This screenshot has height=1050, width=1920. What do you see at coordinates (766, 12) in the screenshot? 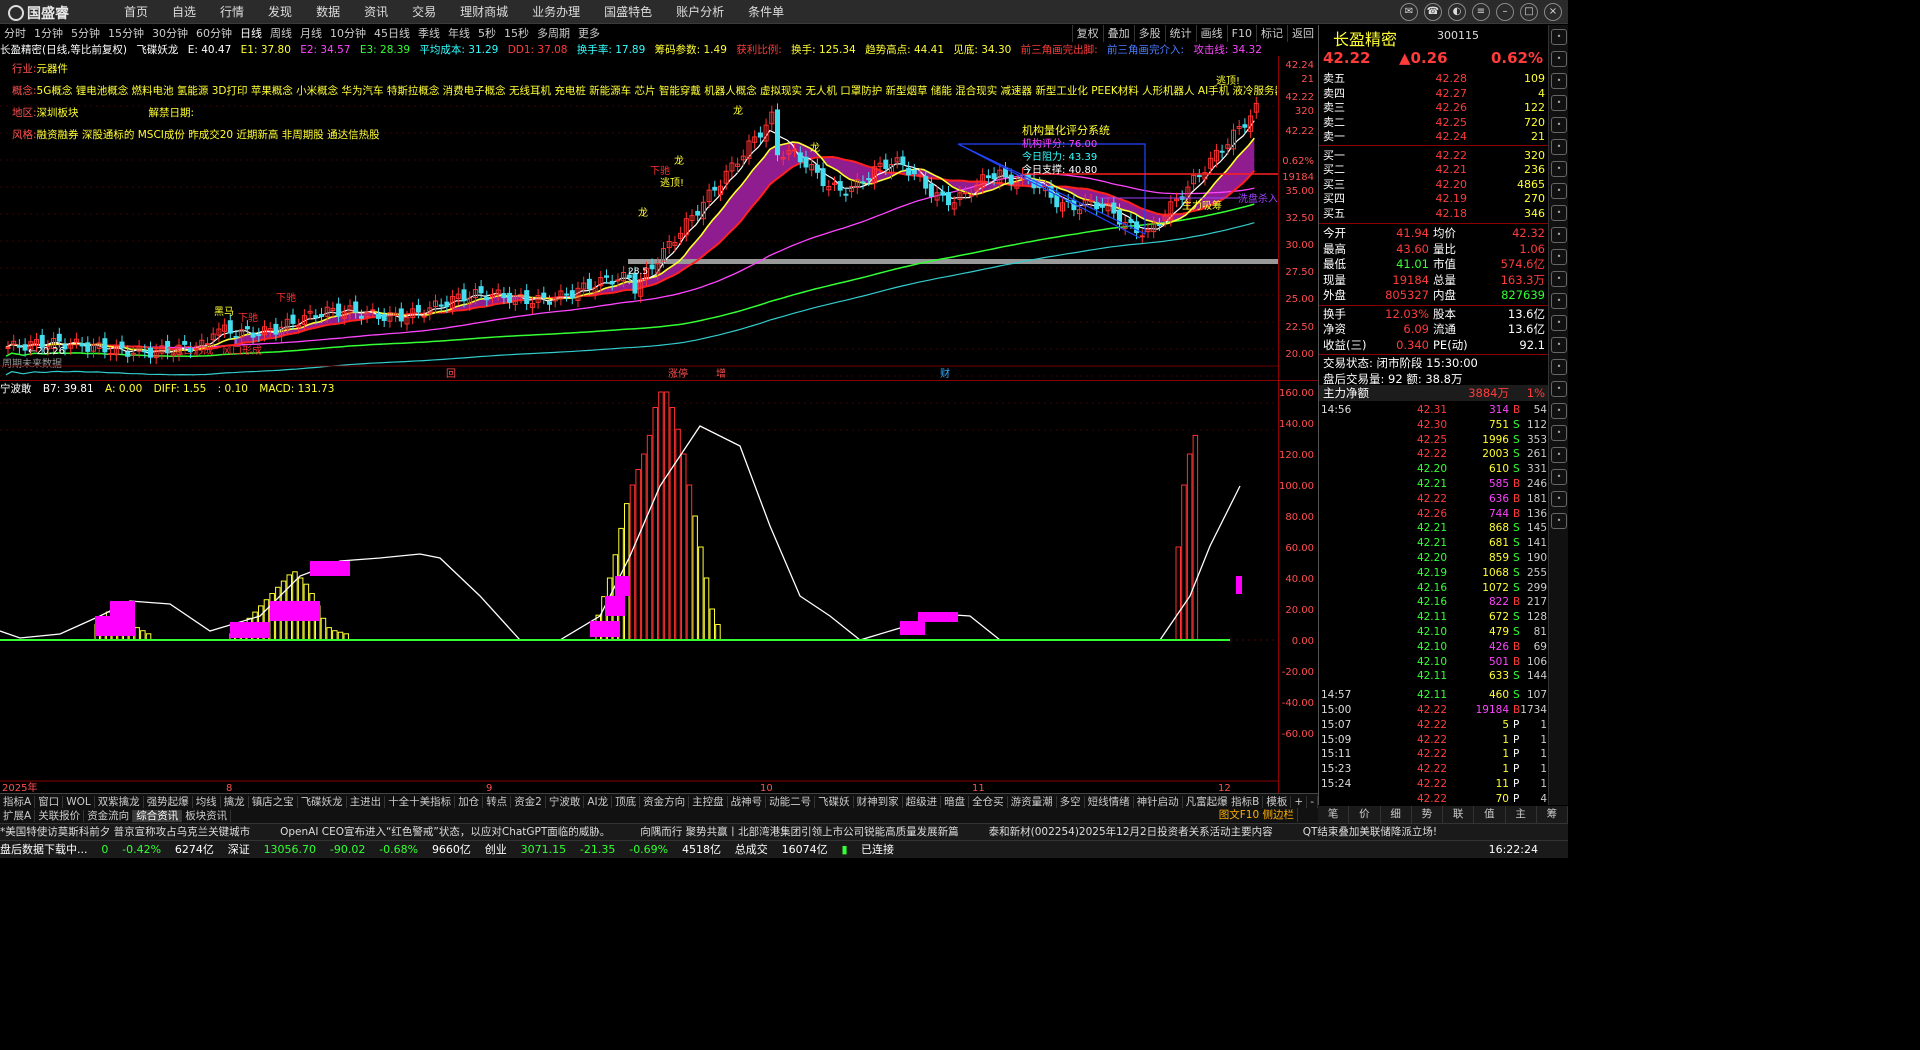
I see `menu-item: 条件单` at bounding box center [766, 12].